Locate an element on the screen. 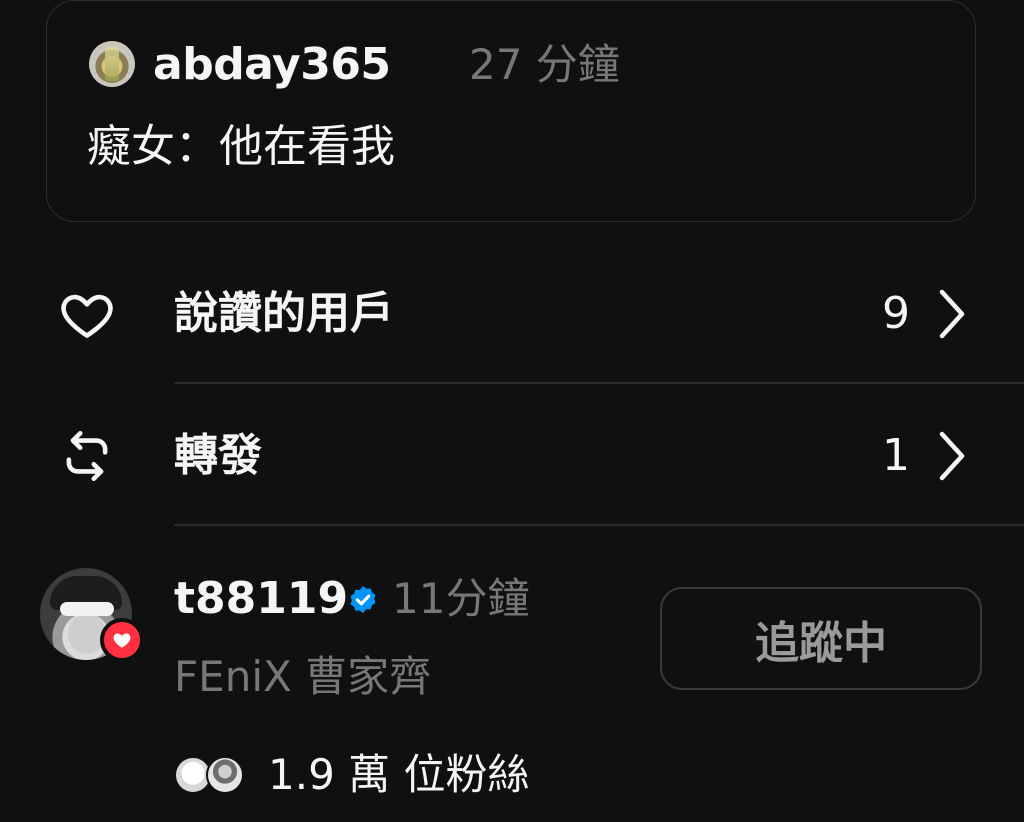  post-text: 癡女：他在看我 is located at coordinates (241, 146).